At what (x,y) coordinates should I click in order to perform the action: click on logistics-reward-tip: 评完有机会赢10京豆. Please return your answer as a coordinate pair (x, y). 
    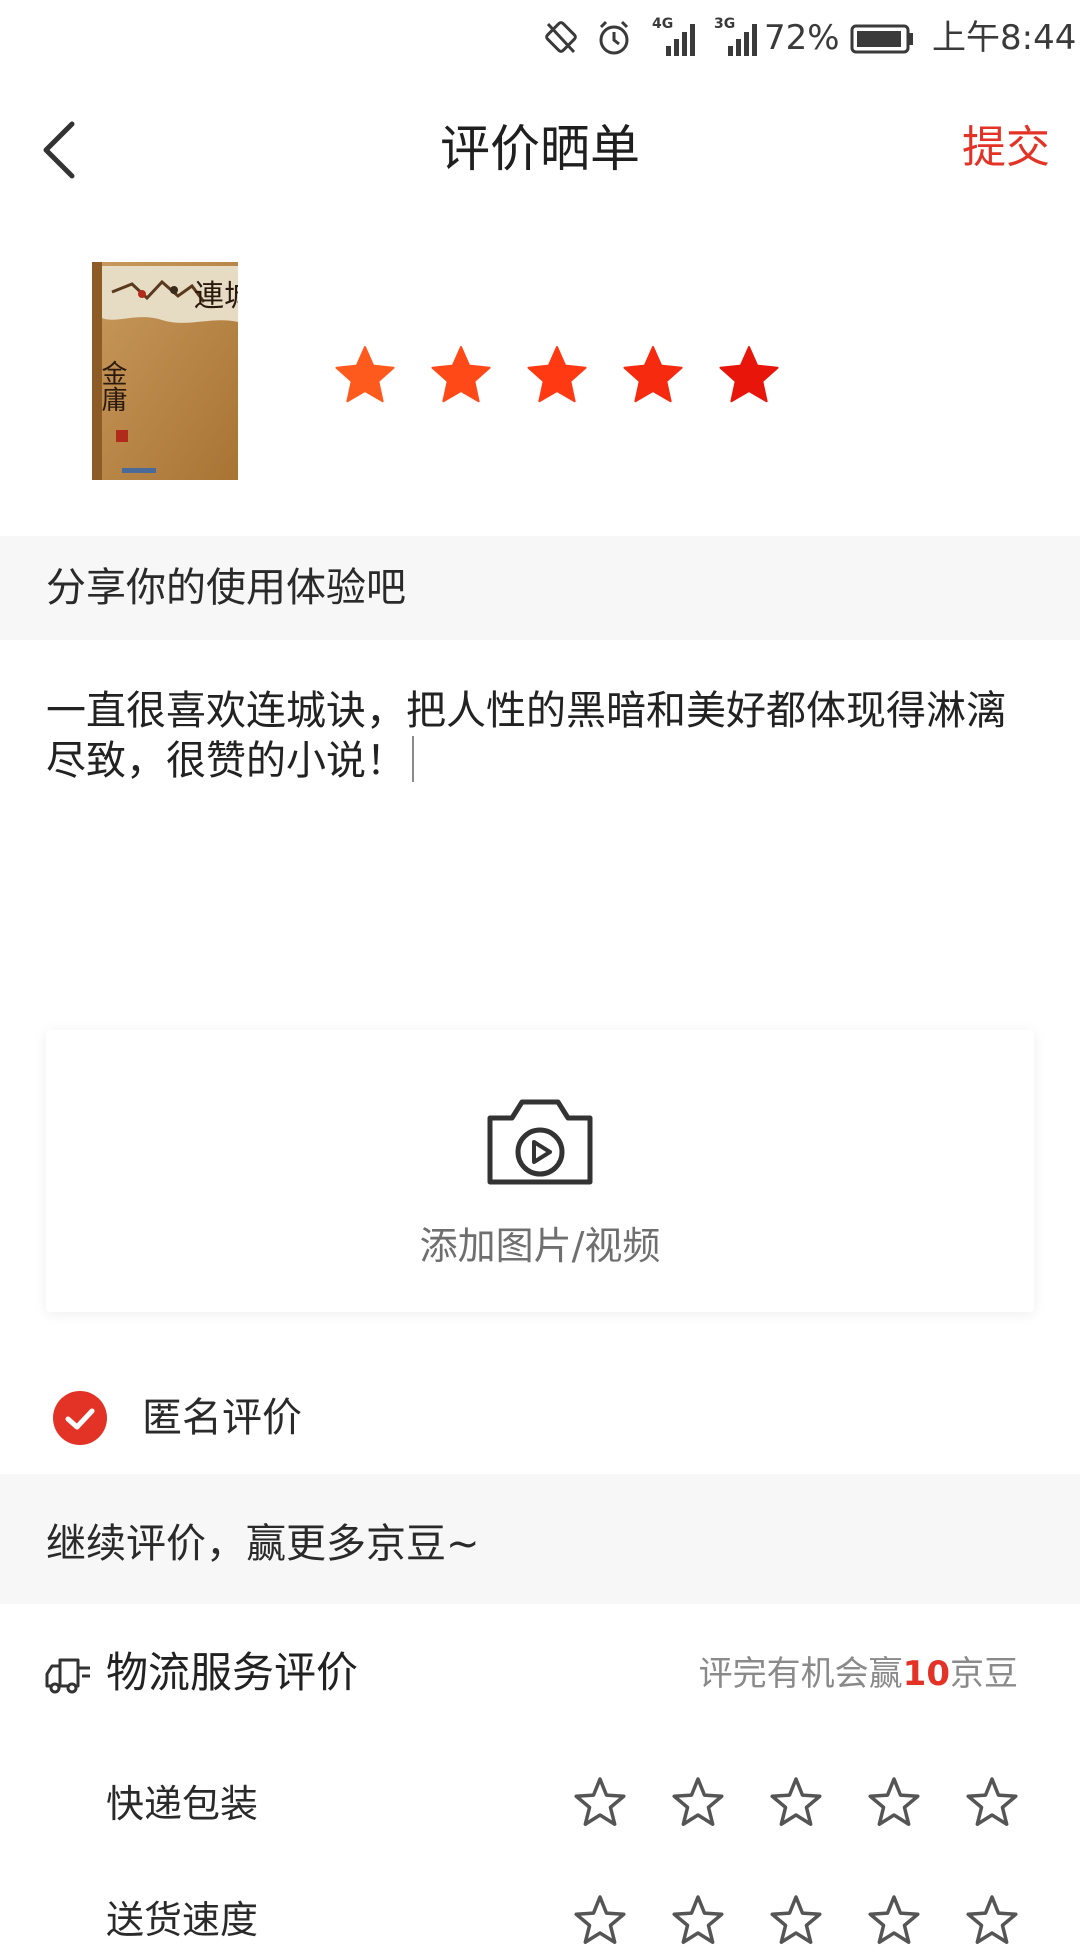
    Looking at the image, I should click on (858, 1674).